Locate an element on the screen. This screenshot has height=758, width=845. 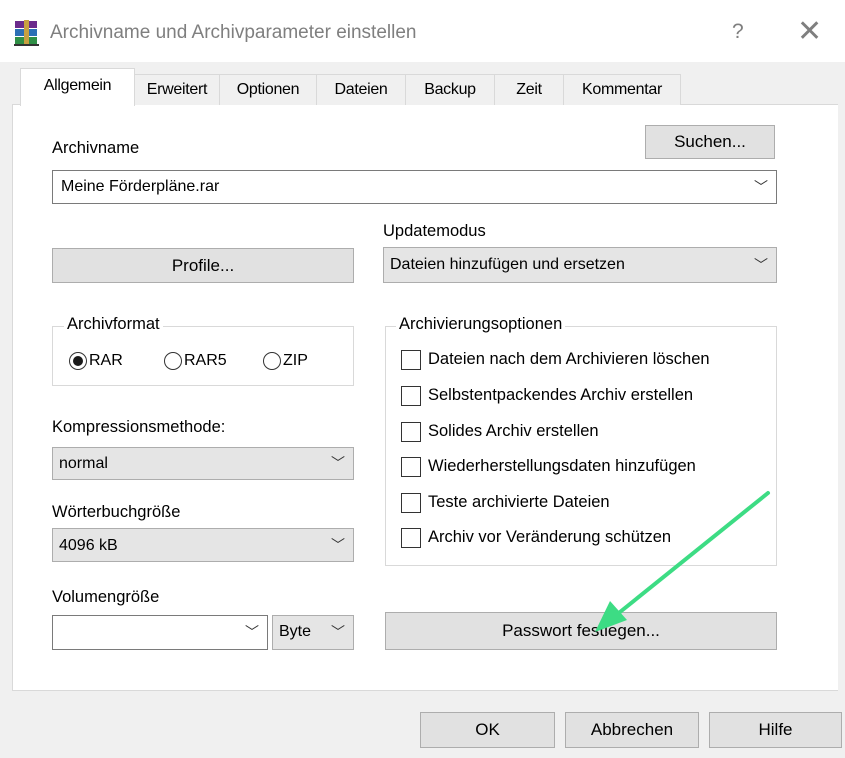
annotation-arrow is located at coordinates (682, 561).